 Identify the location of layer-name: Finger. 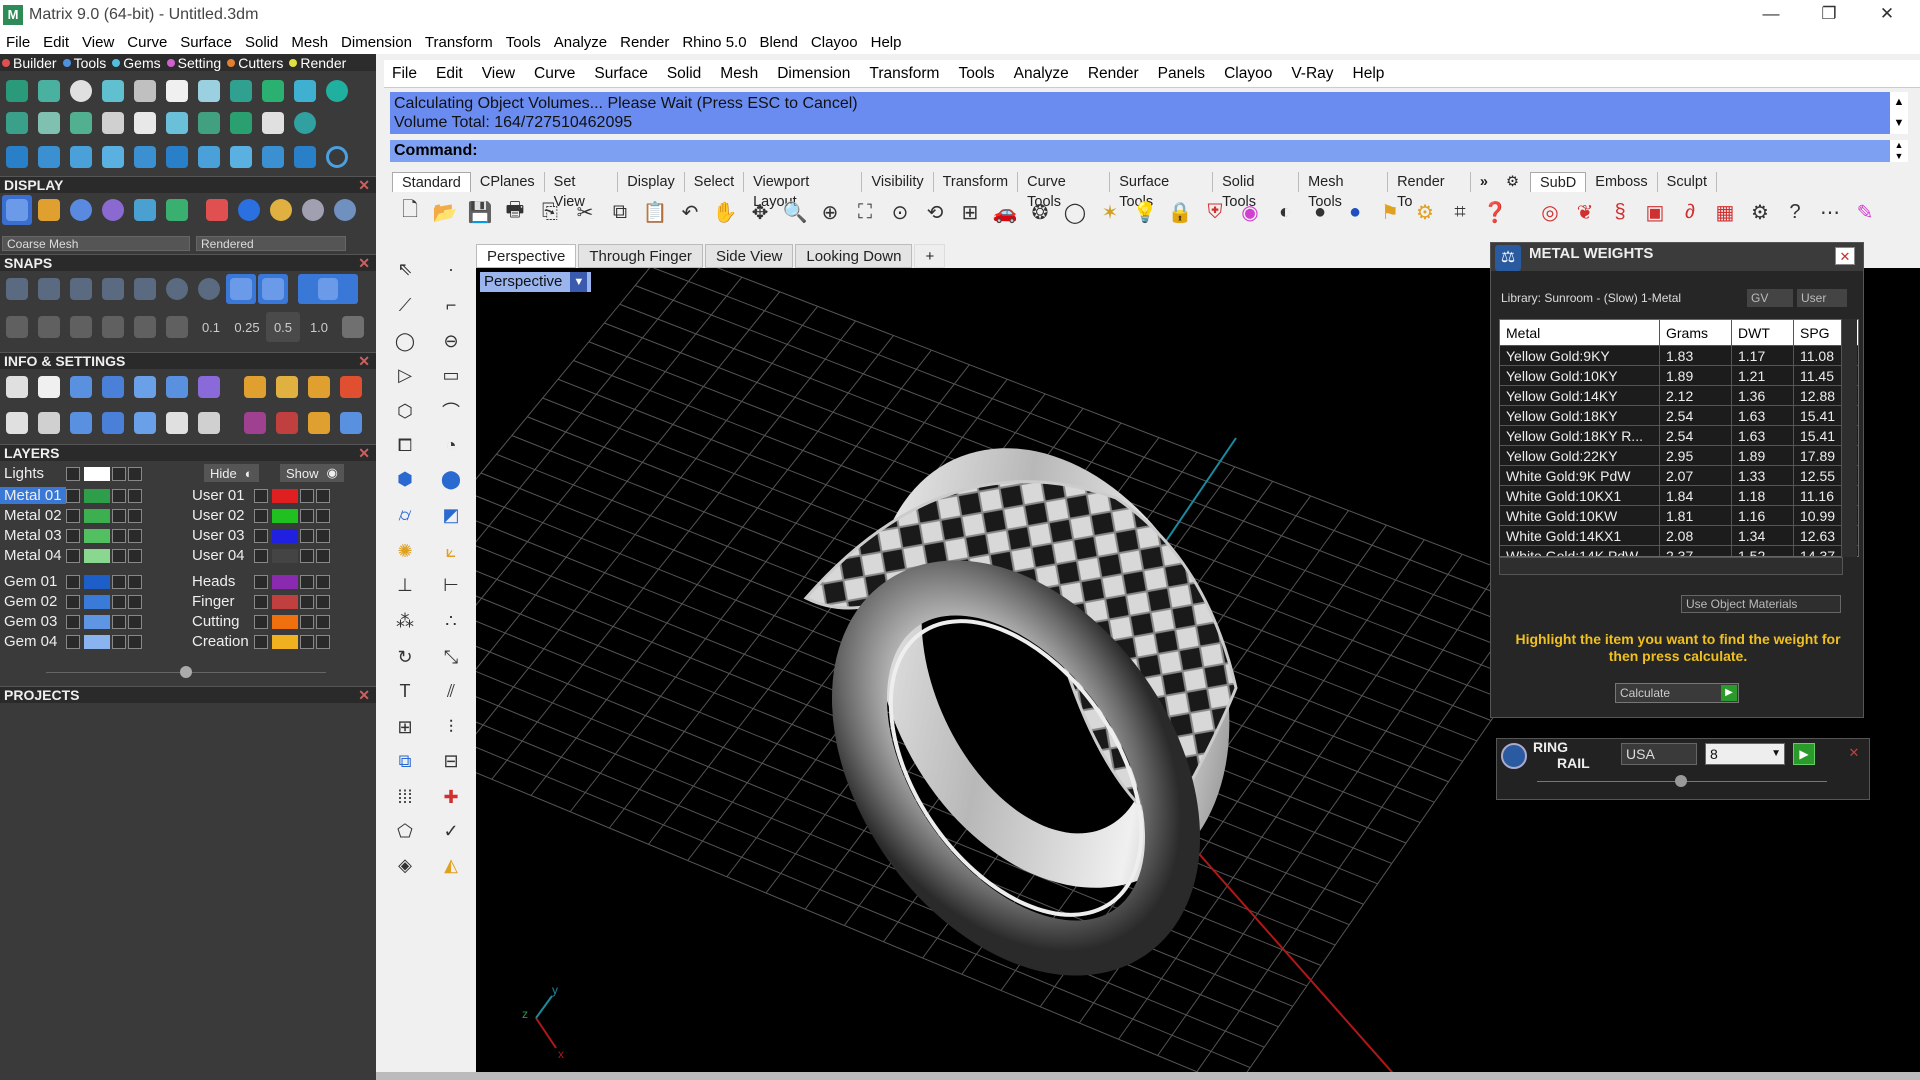
(221, 601).